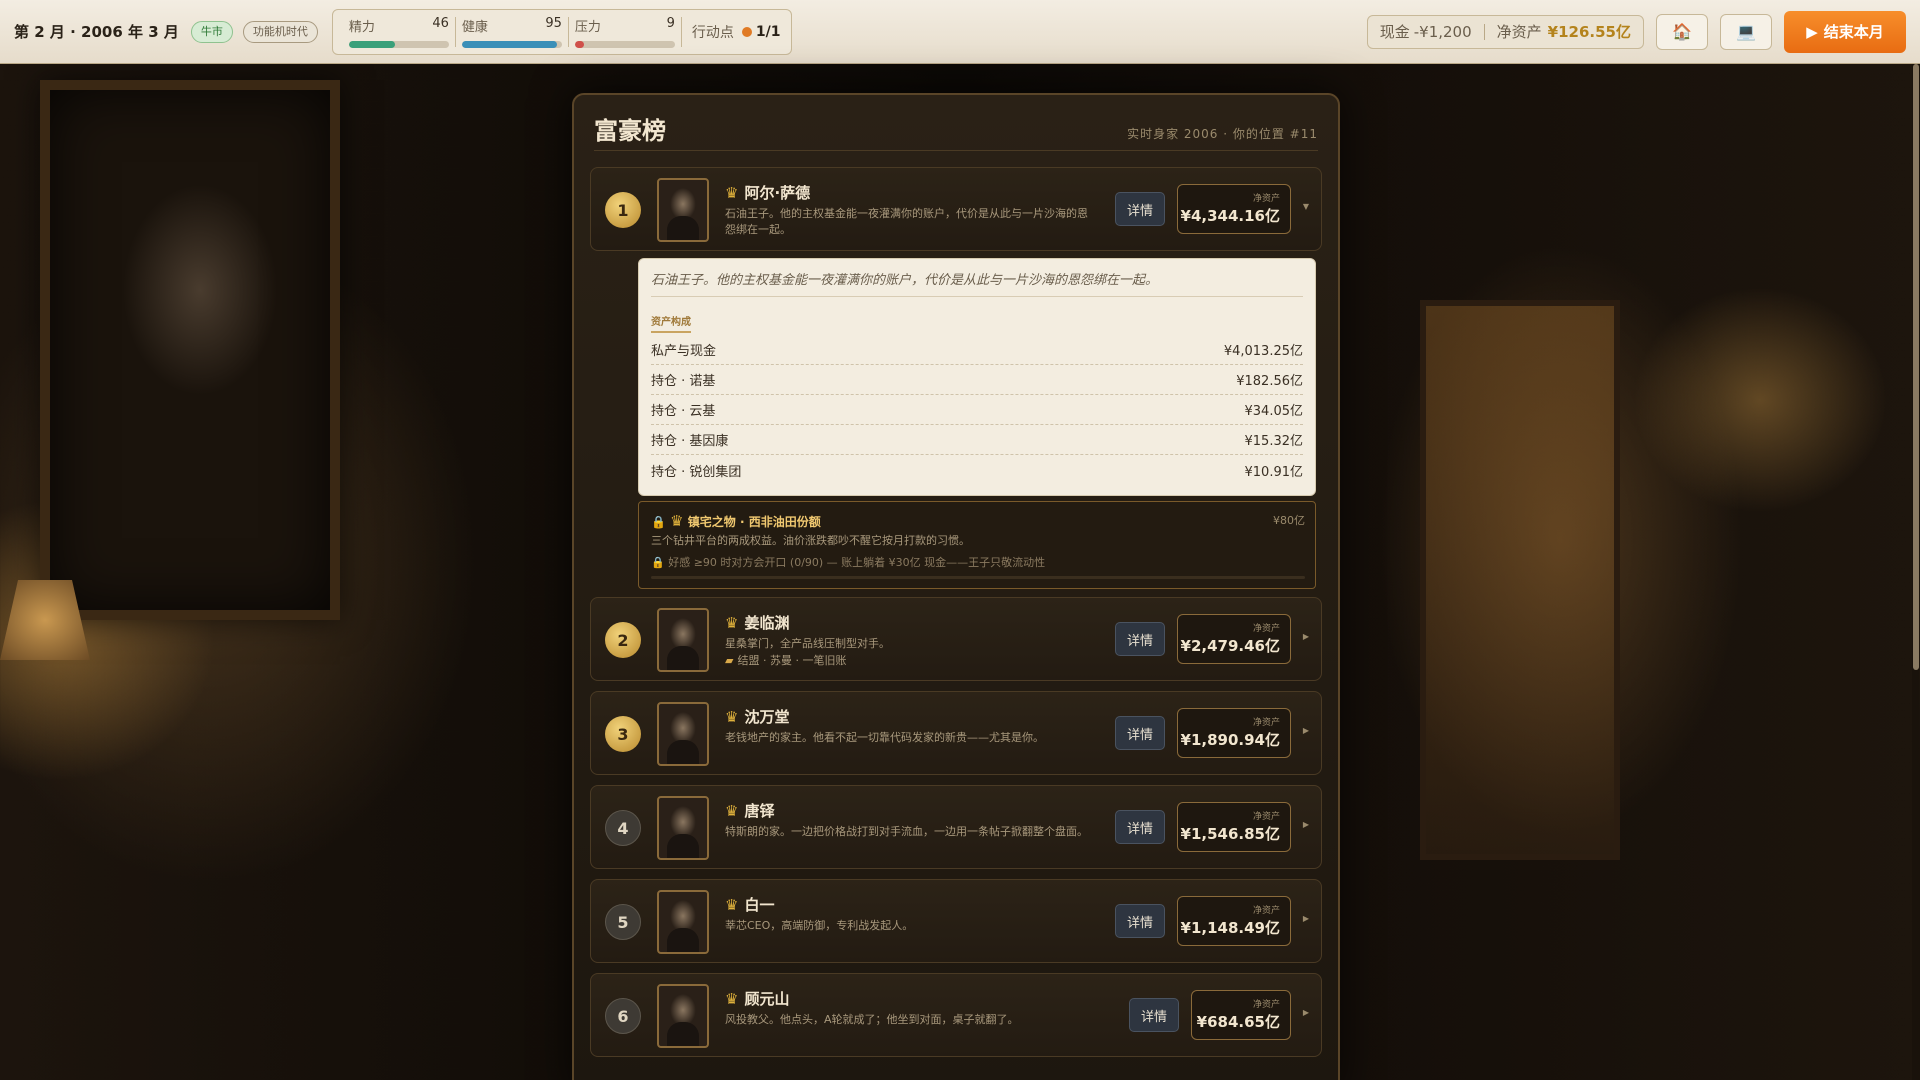  I want to click on asset-row: 持仓 · 云基 ¥34.05亿, so click(977, 410).